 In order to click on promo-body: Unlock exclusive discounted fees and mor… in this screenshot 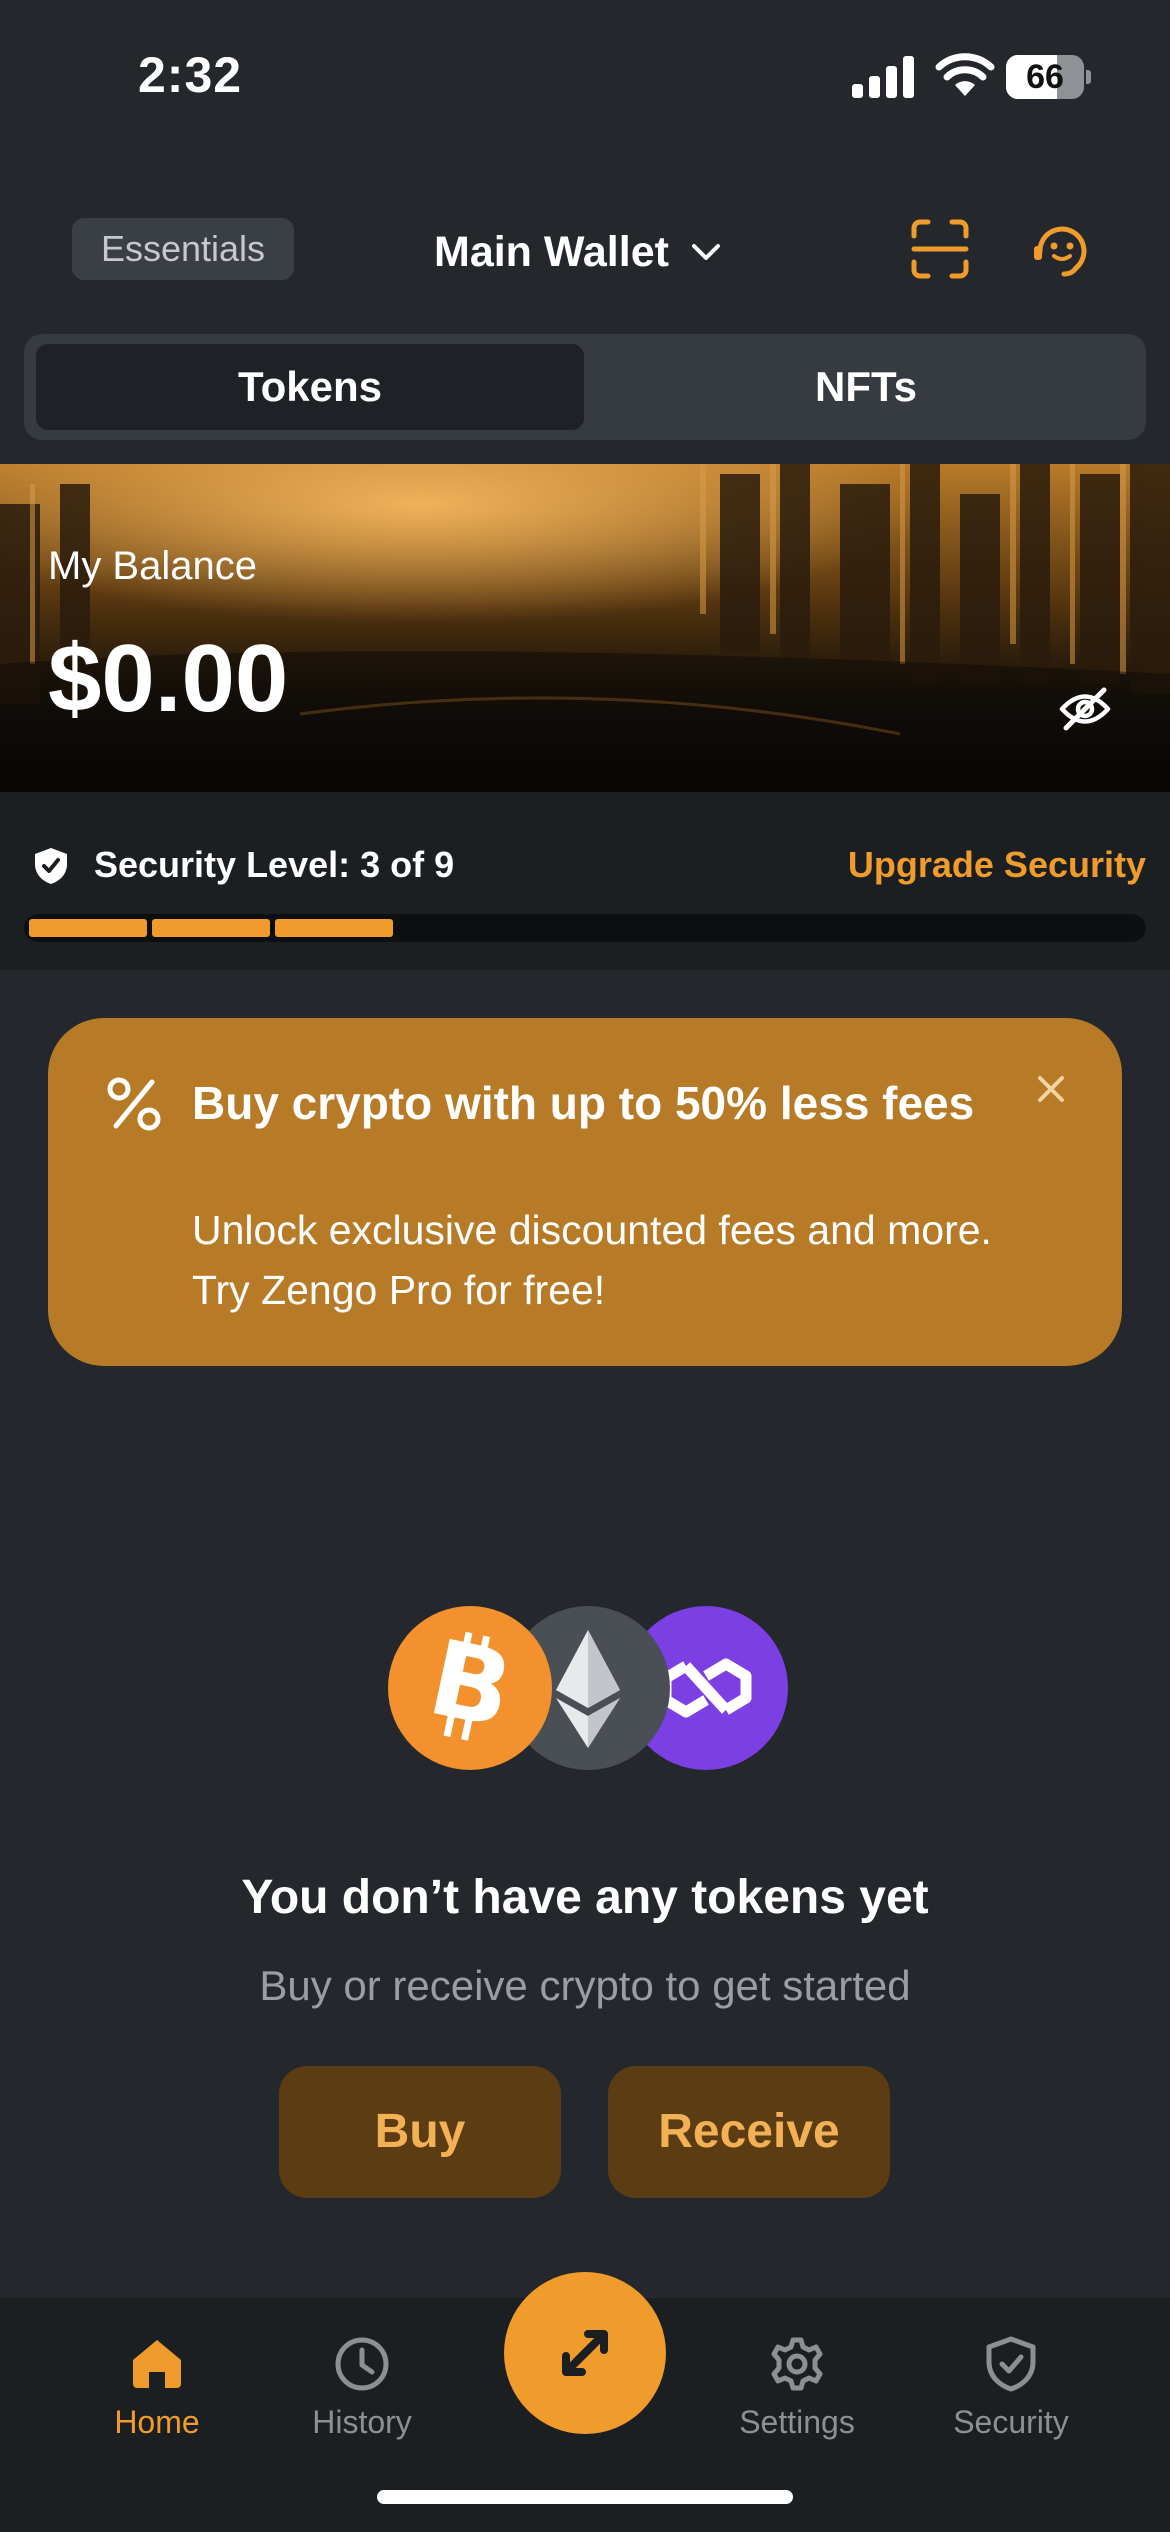, I will do `click(592, 1260)`.